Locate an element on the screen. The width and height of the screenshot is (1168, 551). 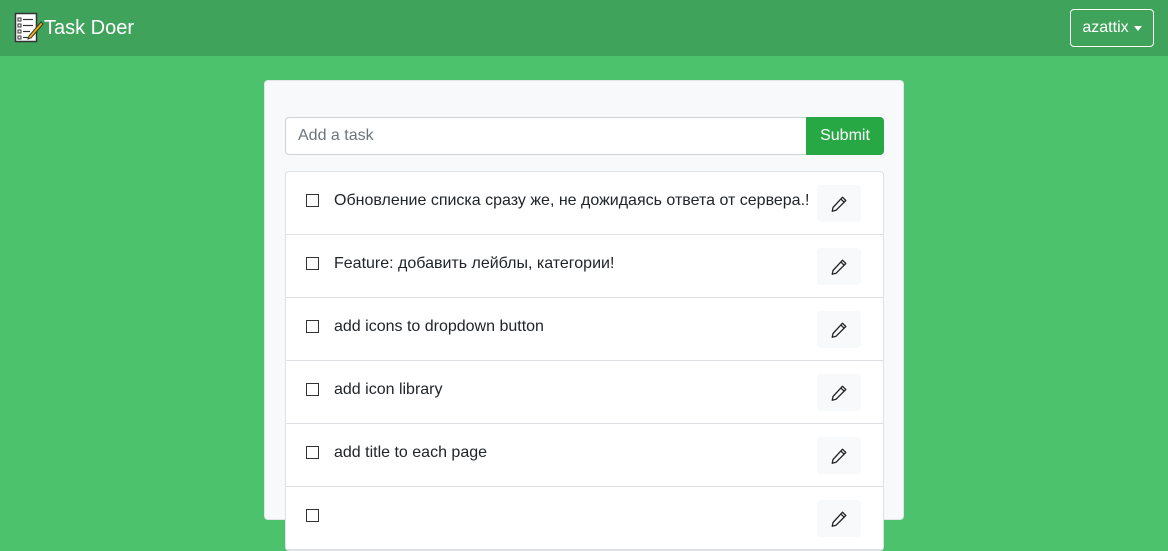
task-text: add icon library is located at coordinates (388, 389).